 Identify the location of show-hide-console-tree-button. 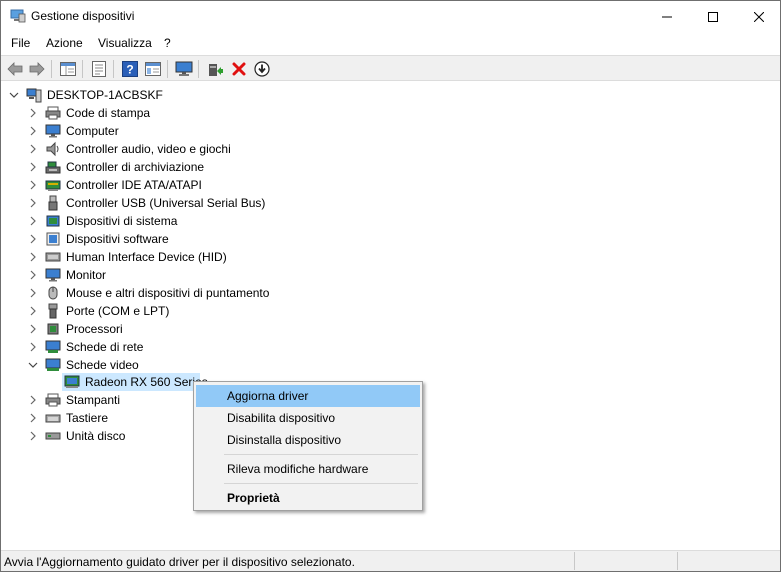
(68, 69).